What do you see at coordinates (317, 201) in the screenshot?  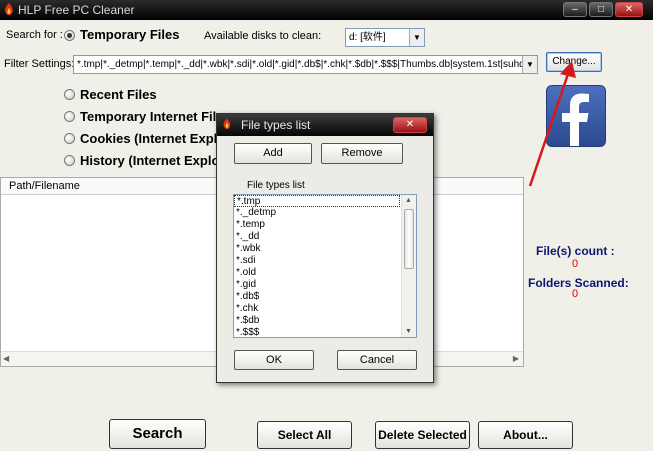 I see `list-item: *.tmp` at bounding box center [317, 201].